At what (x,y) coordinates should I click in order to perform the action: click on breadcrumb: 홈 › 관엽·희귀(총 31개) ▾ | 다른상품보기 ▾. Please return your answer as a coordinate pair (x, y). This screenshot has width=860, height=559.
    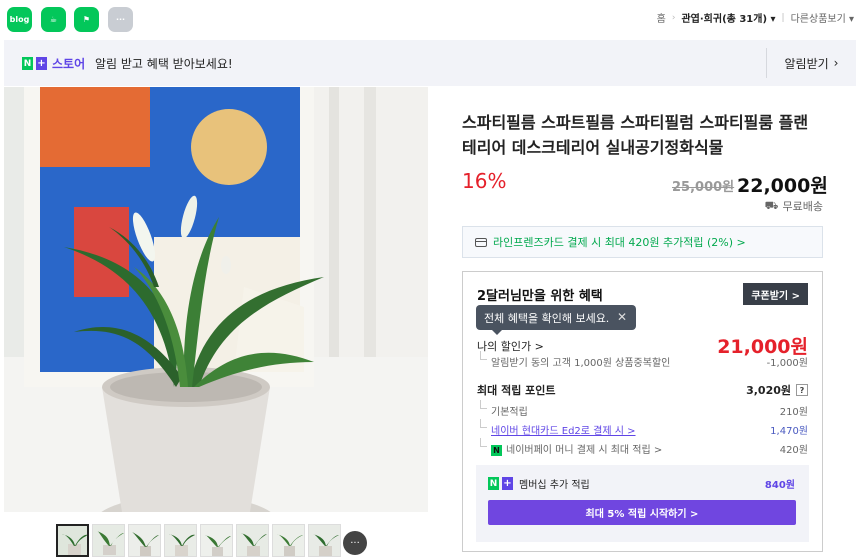
    Looking at the image, I should click on (755, 18).